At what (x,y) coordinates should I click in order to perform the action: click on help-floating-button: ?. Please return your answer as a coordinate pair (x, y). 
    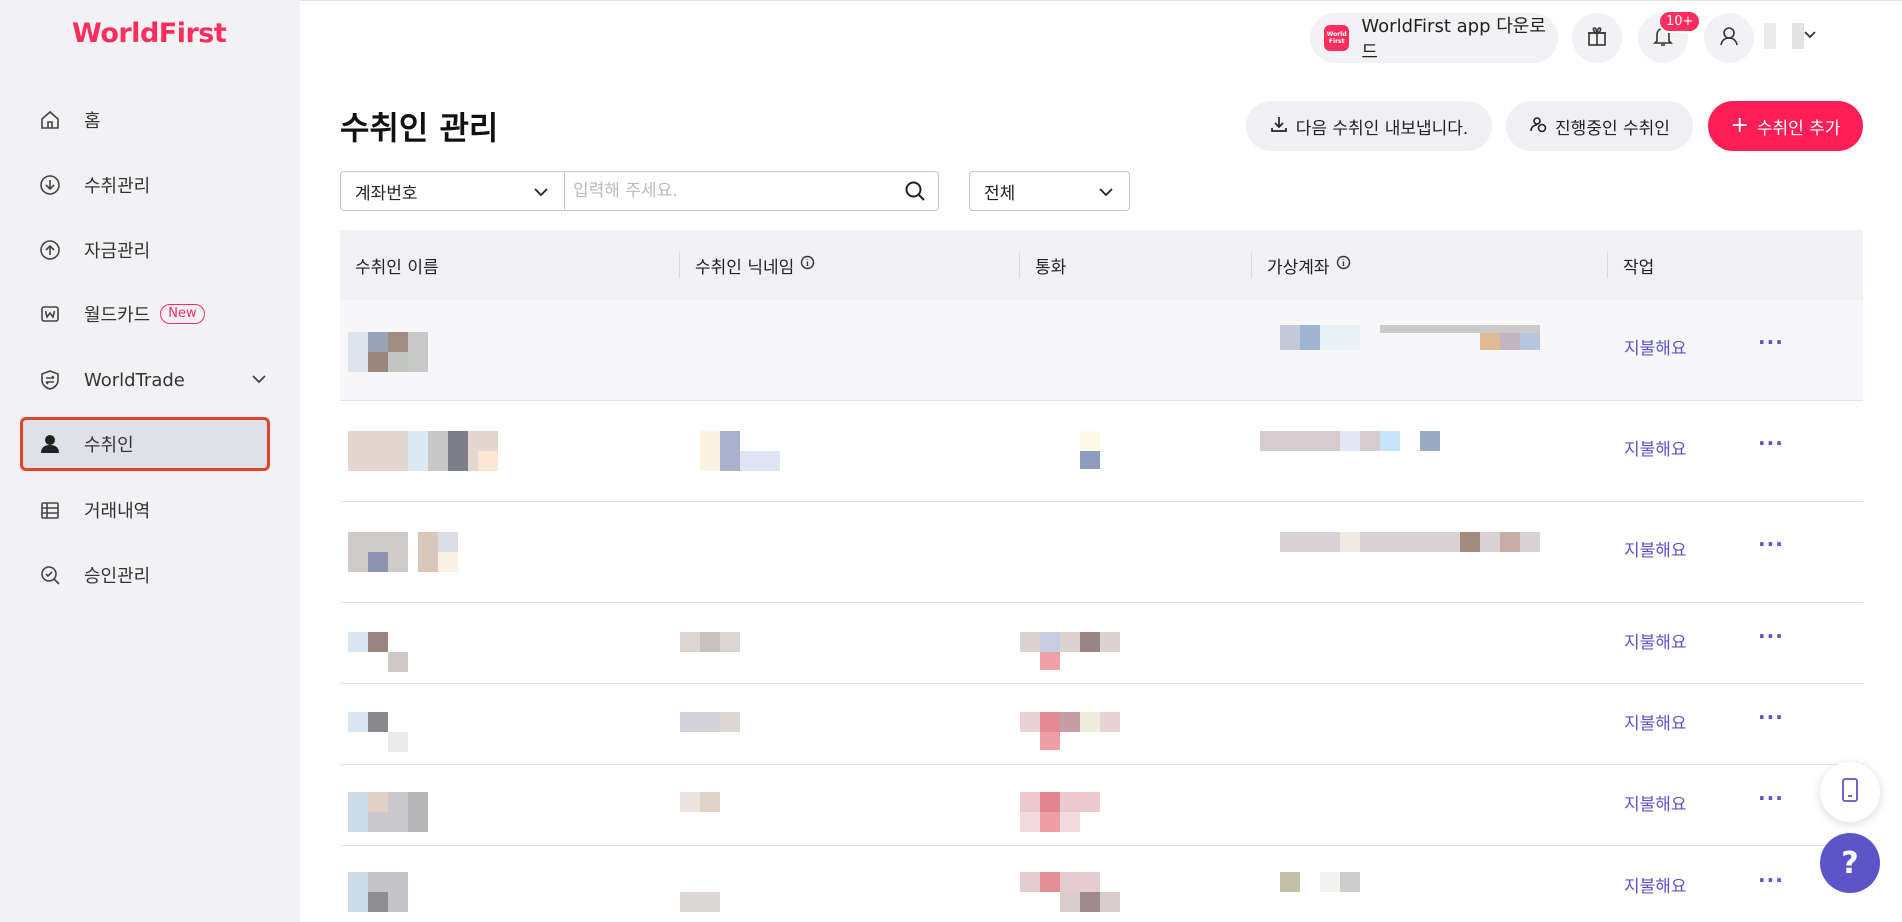
    Looking at the image, I should click on (1850, 863).